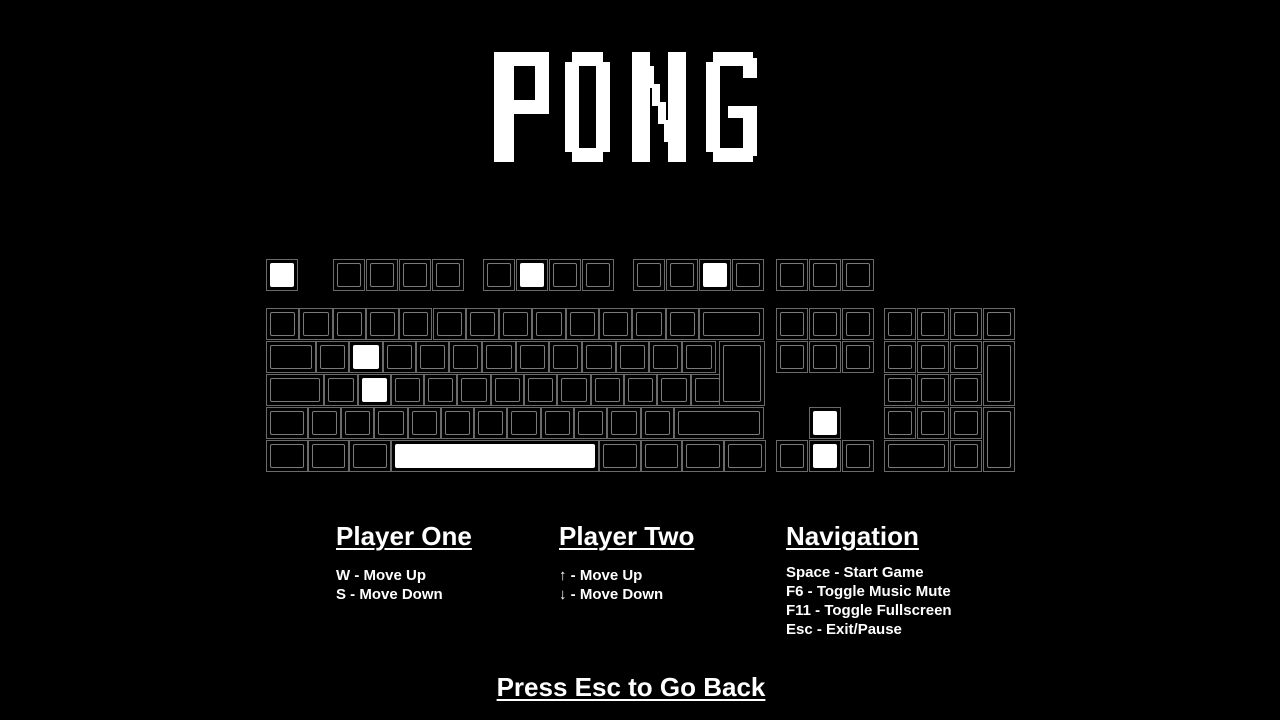  What do you see at coordinates (381, 575) in the screenshot?
I see `player-one-move-up: W - Move Up` at bounding box center [381, 575].